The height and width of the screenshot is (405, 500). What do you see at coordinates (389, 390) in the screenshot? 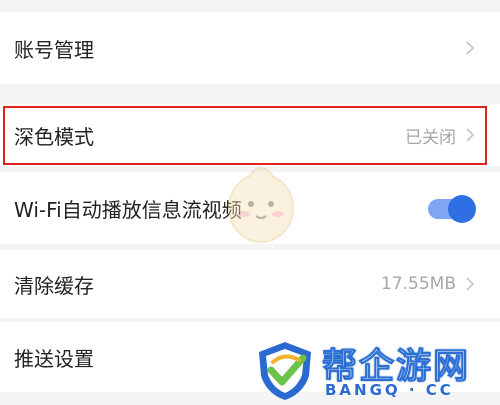
I see `watermark-subtitle: BANGQ · CC` at bounding box center [389, 390].